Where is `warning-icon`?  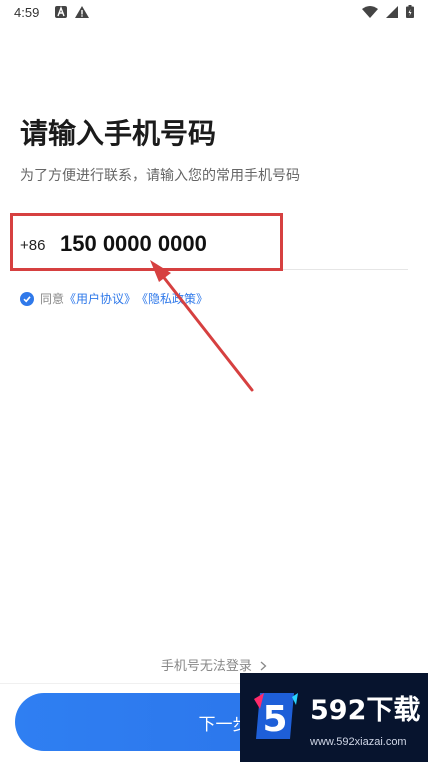 warning-icon is located at coordinates (82, 12).